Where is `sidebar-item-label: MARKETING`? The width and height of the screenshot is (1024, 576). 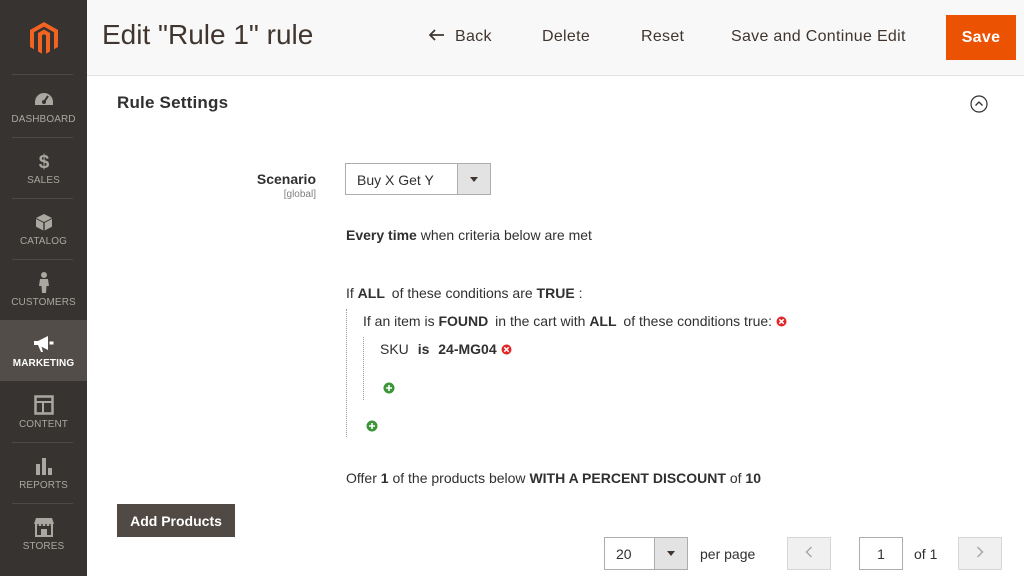 sidebar-item-label: MARKETING is located at coordinates (43, 363).